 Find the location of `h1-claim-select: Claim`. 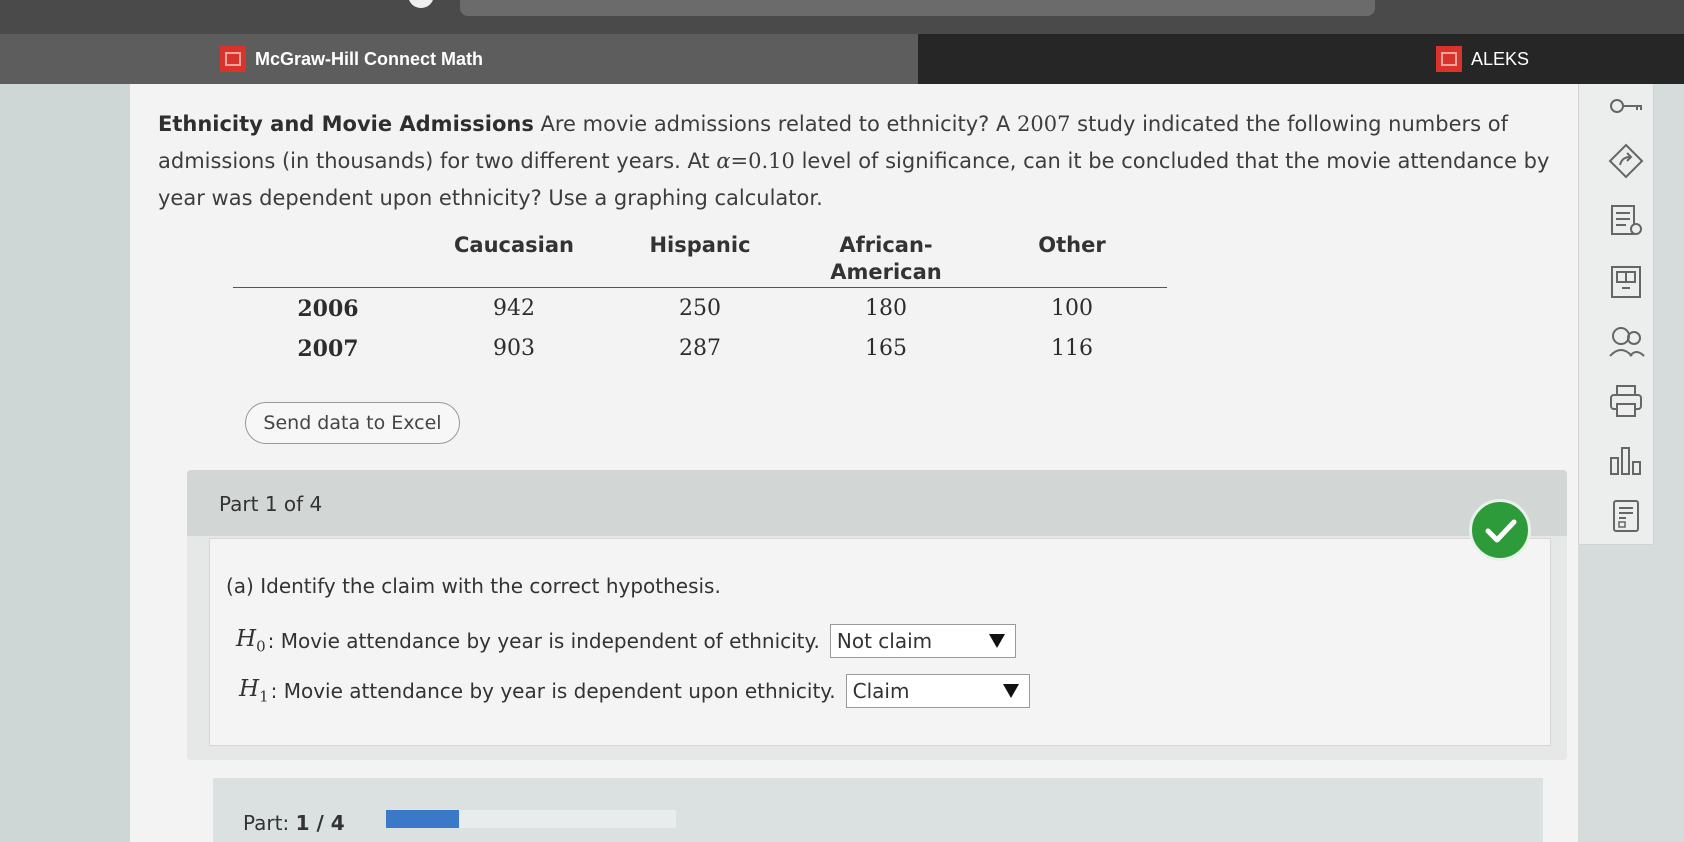

h1-claim-select: Claim is located at coordinates (937, 691).